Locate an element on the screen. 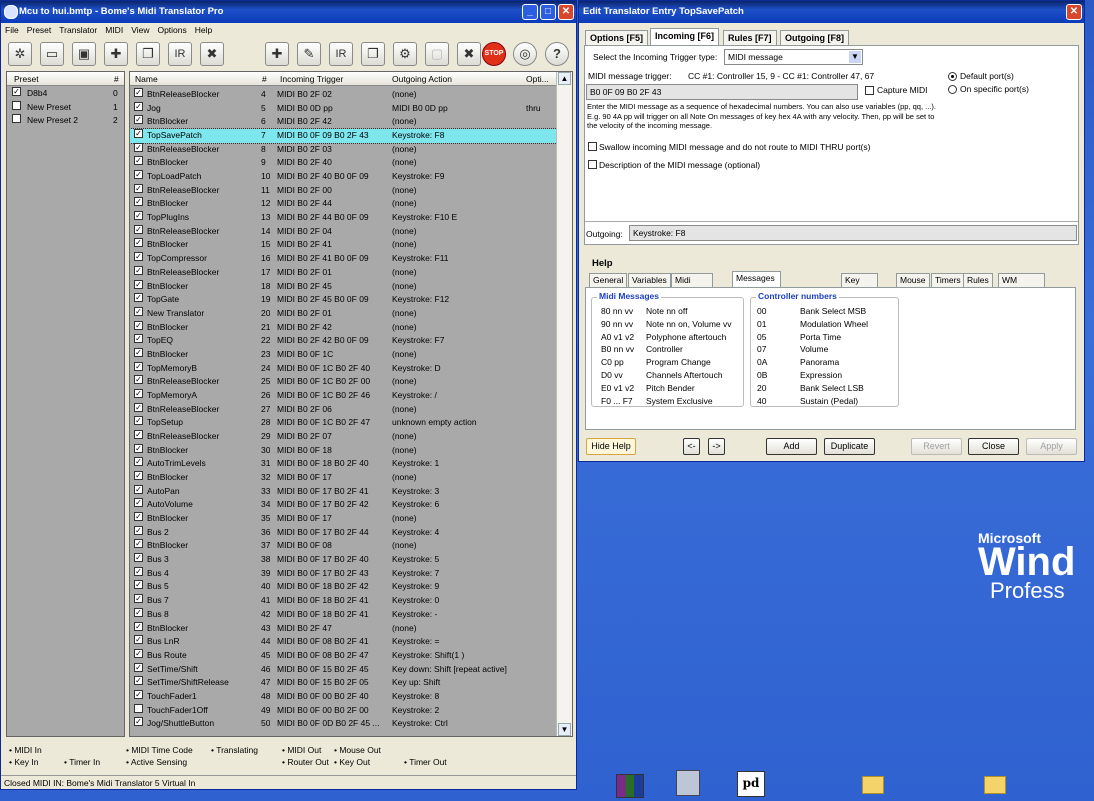  help-tab: General is located at coordinates (608, 280).